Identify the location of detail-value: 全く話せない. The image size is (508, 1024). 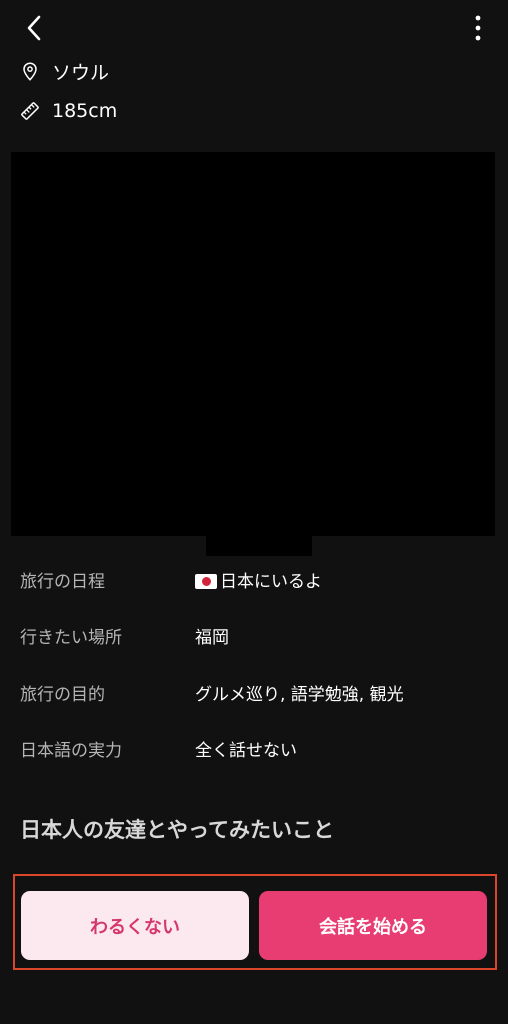
(246, 750).